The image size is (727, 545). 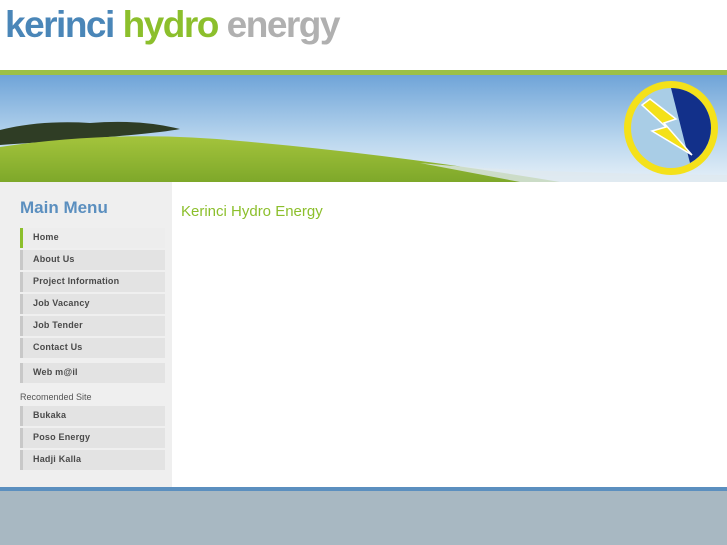 What do you see at coordinates (57, 459) in the screenshot?
I see `recommended-link-label: Hadji Kalla` at bounding box center [57, 459].